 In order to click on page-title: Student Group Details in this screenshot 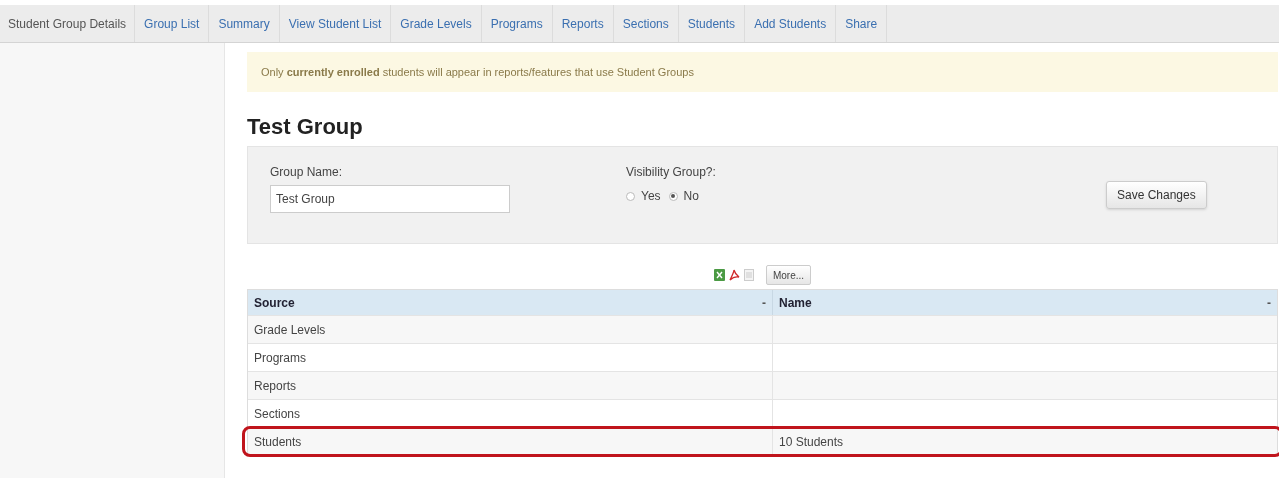, I will do `click(68, 23)`.